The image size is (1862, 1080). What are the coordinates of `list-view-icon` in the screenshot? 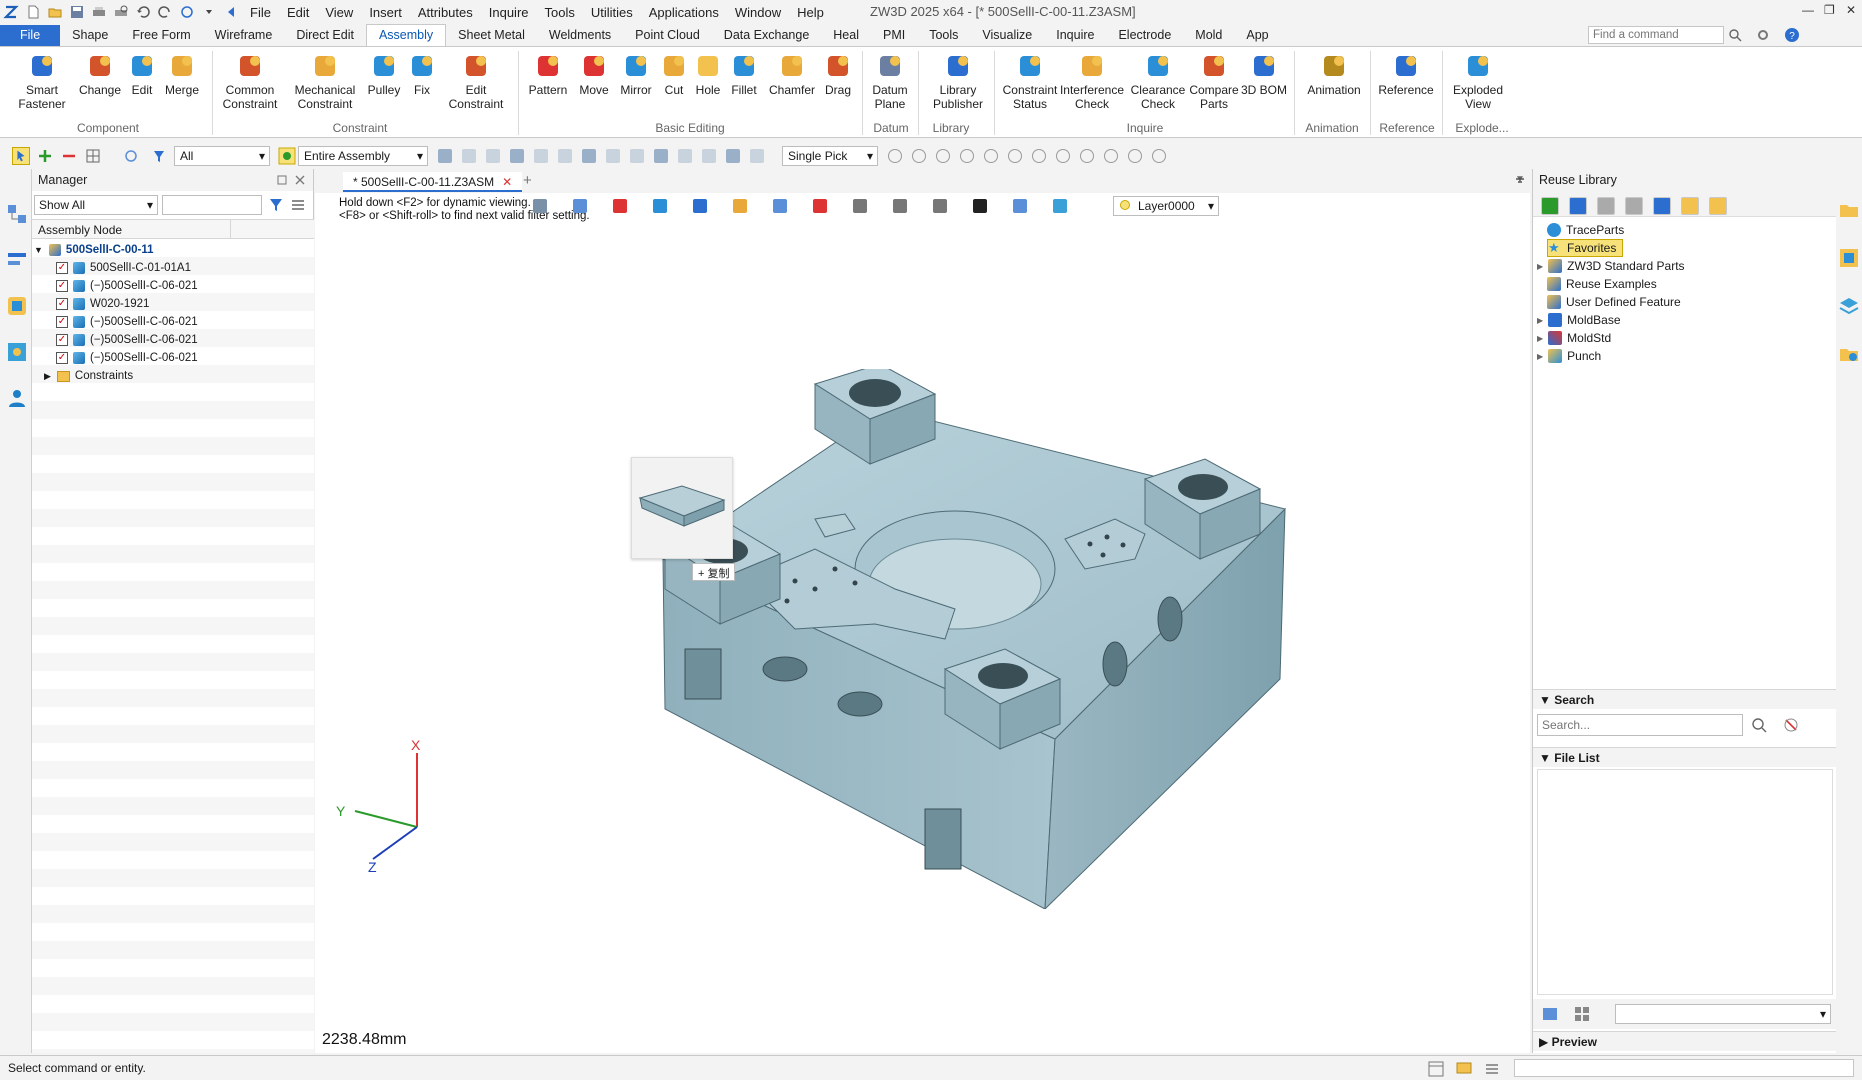 It's located at (1550, 1014).